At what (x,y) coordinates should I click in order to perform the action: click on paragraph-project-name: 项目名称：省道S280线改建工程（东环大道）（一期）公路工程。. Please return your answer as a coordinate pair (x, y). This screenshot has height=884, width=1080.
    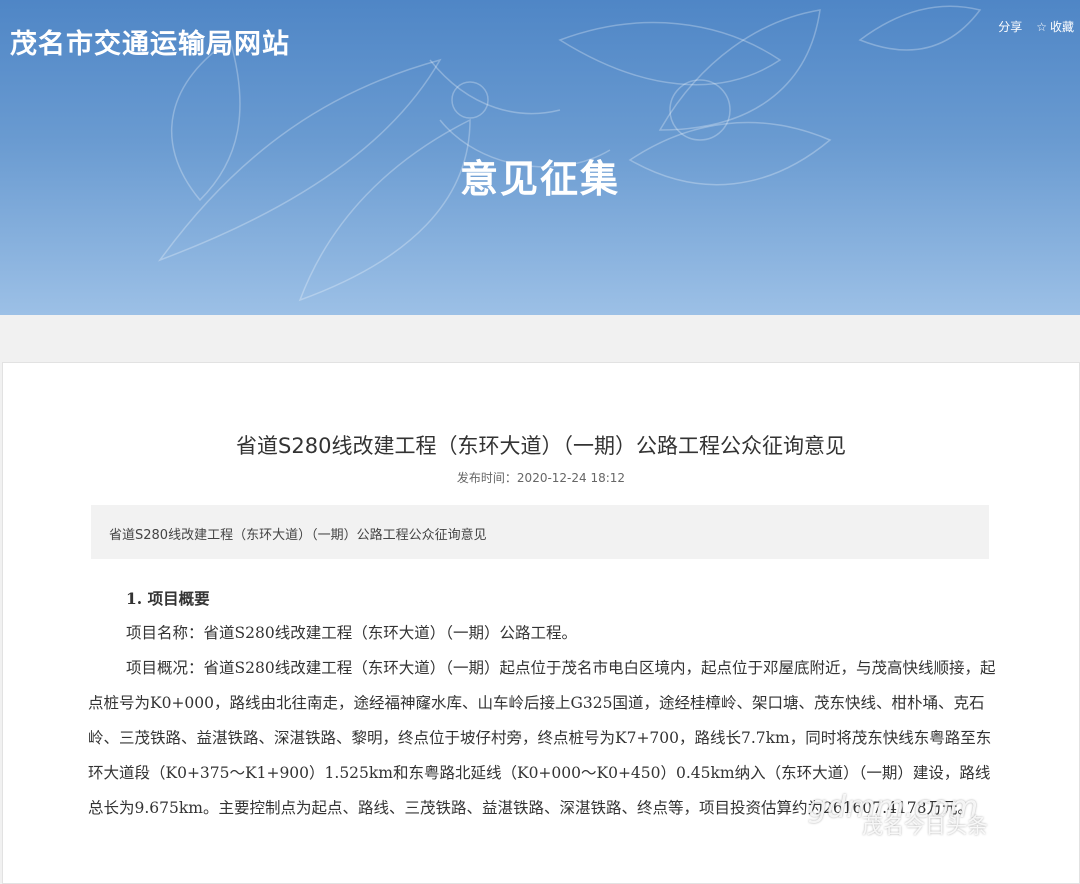
    Looking at the image, I should click on (351, 633).